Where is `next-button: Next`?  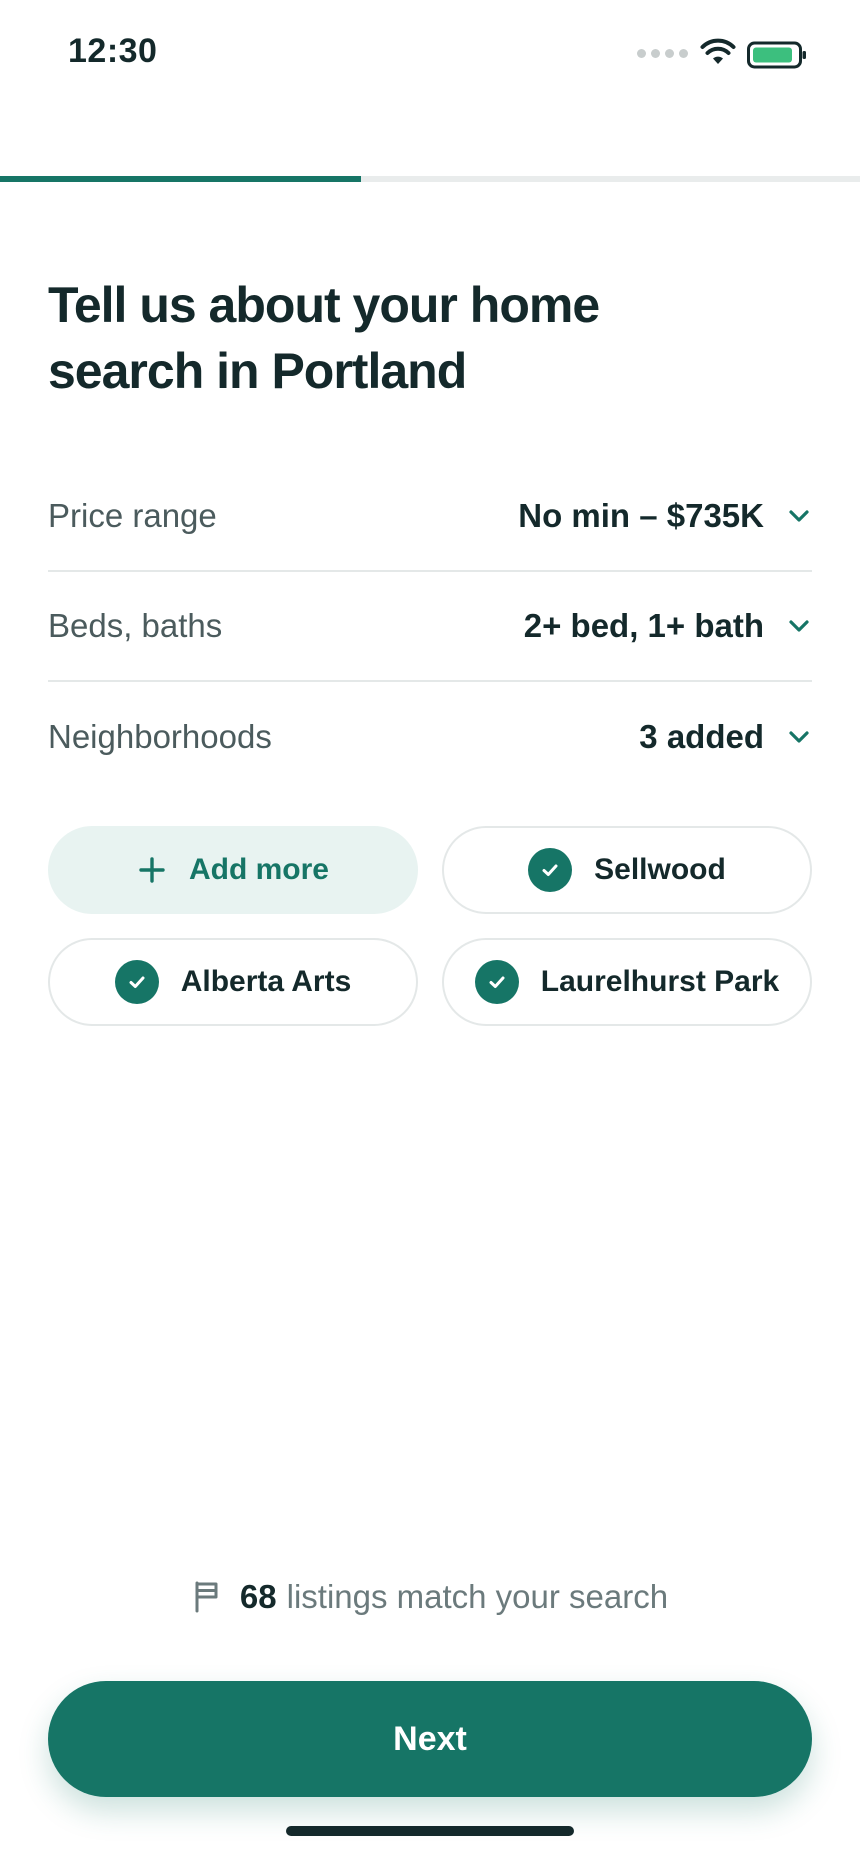 next-button: Next is located at coordinates (430, 1739).